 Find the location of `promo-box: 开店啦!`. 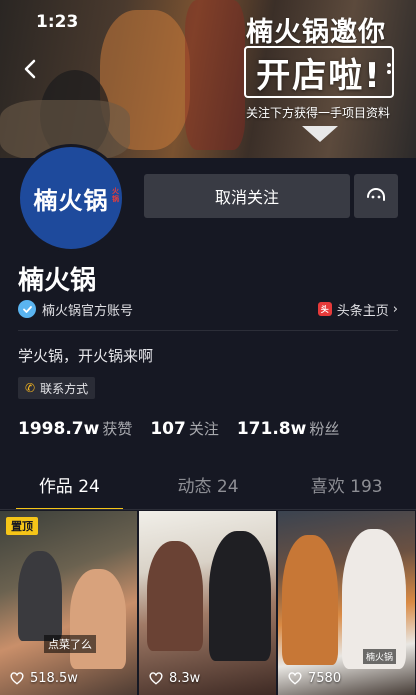

promo-box: 开店啦! is located at coordinates (319, 72).